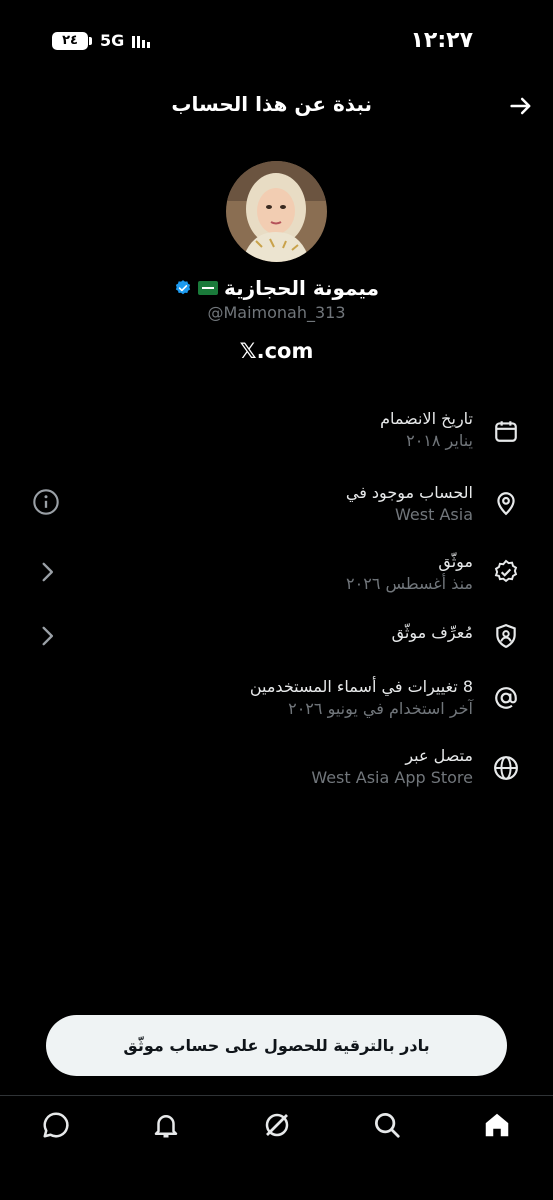 The image size is (553, 1200). What do you see at coordinates (392, 777) in the screenshot?
I see `row-subtitle: West Asia App Store` at bounding box center [392, 777].